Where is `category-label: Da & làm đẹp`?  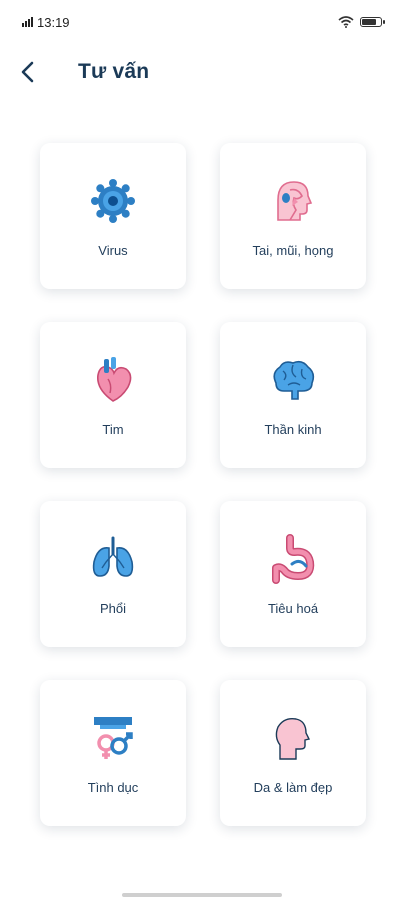
category-label: Da & làm đẹp is located at coordinates (293, 787).